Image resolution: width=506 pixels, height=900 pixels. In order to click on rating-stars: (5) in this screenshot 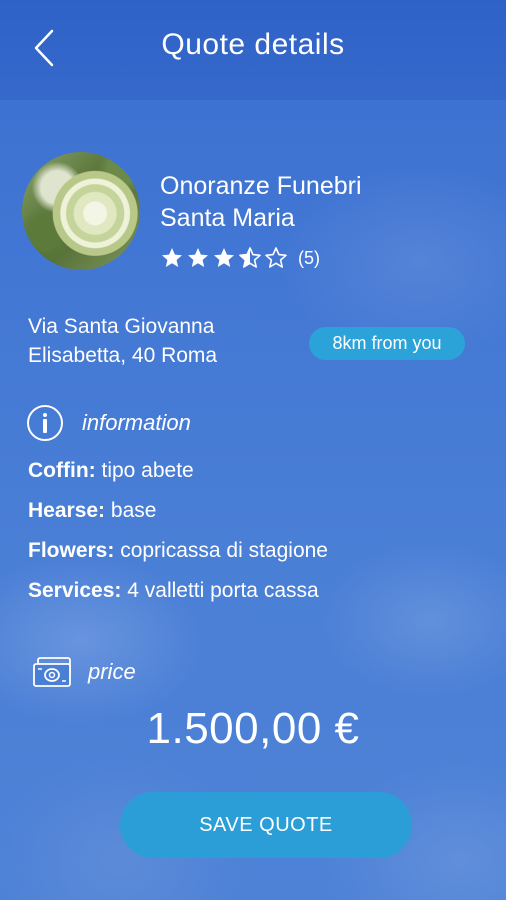, I will do `click(240, 258)`.